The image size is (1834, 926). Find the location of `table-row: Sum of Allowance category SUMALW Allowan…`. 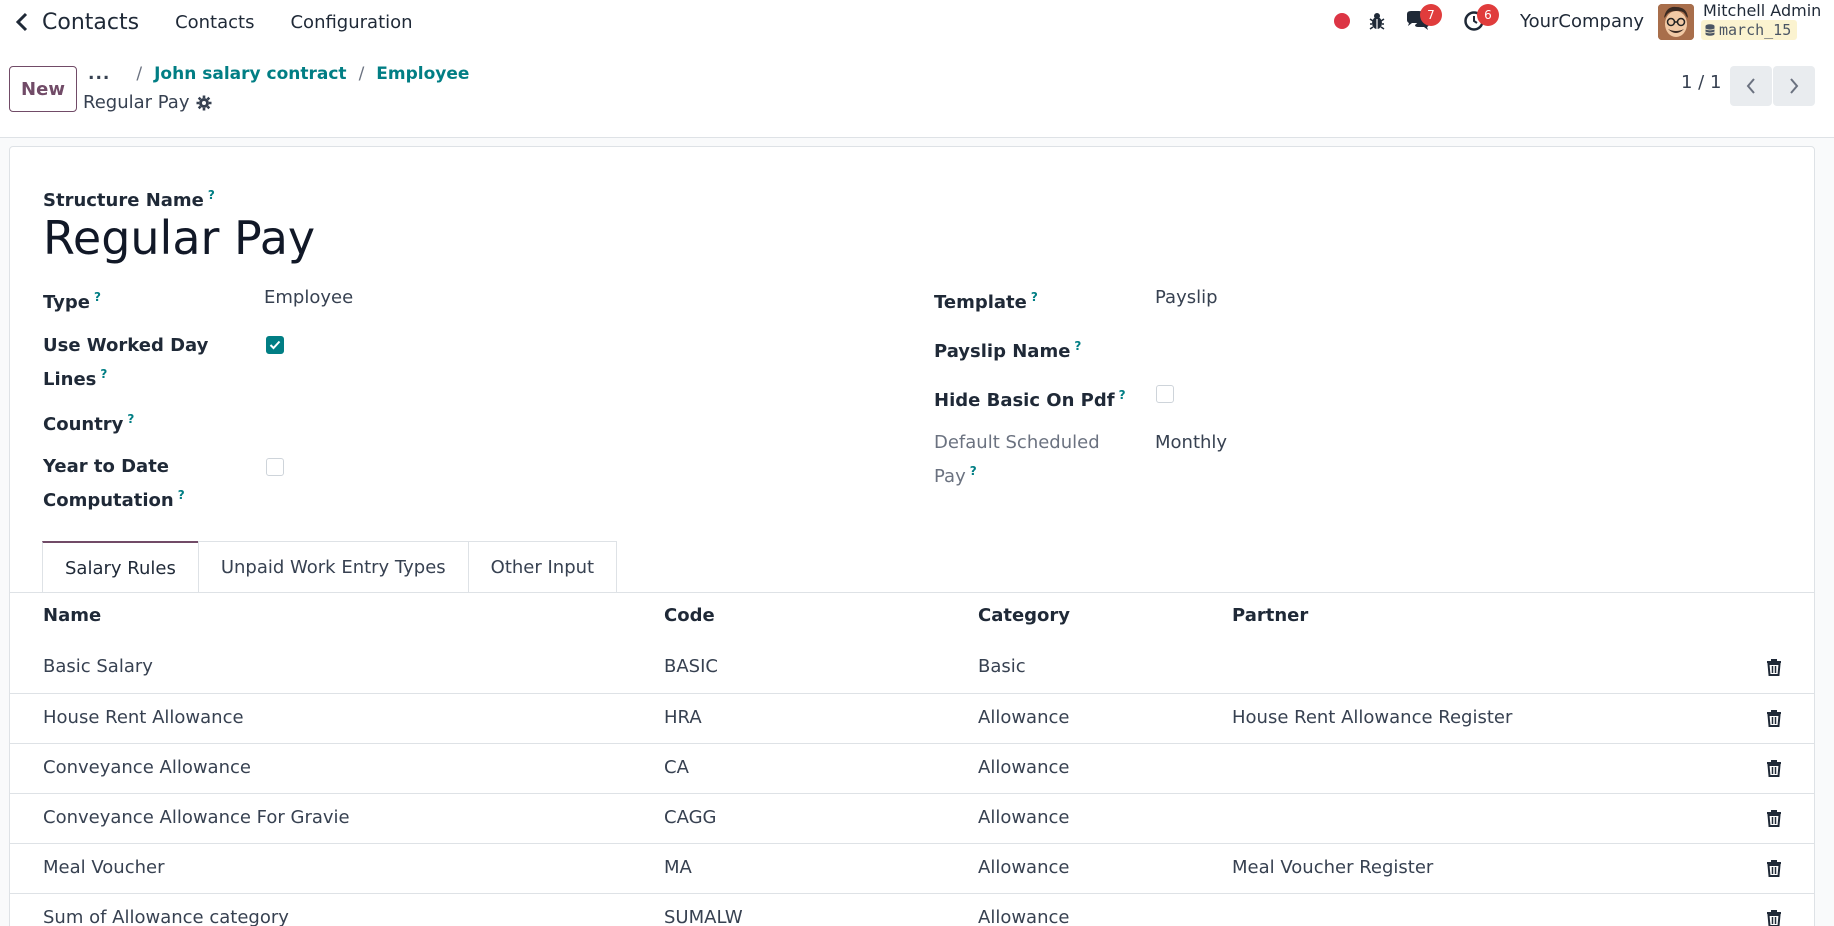

table-row: Sum of Allowance category SUMALW Allowan… is located at coordinates (912, 909).